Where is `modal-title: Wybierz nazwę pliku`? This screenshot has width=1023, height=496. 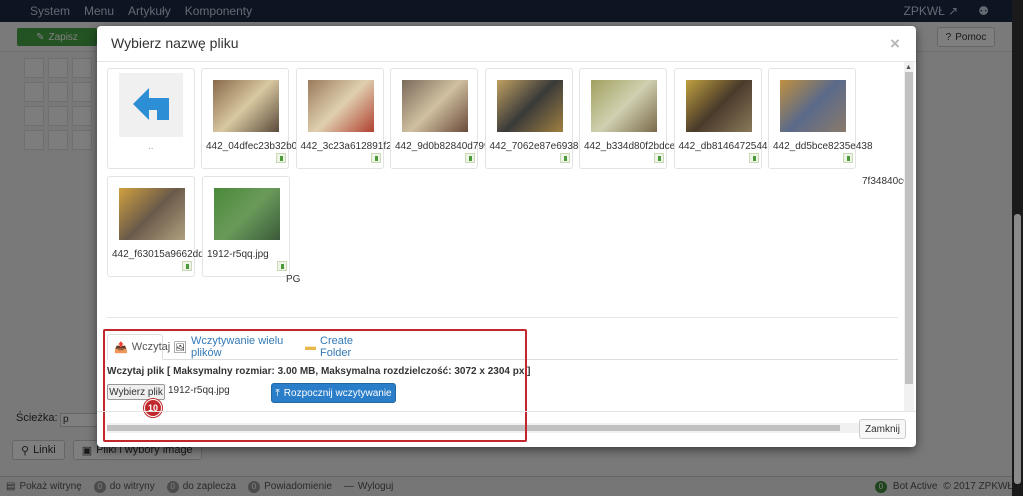
modal-title: Wybierz nazwę pliku is located at coordinates (175, 43).